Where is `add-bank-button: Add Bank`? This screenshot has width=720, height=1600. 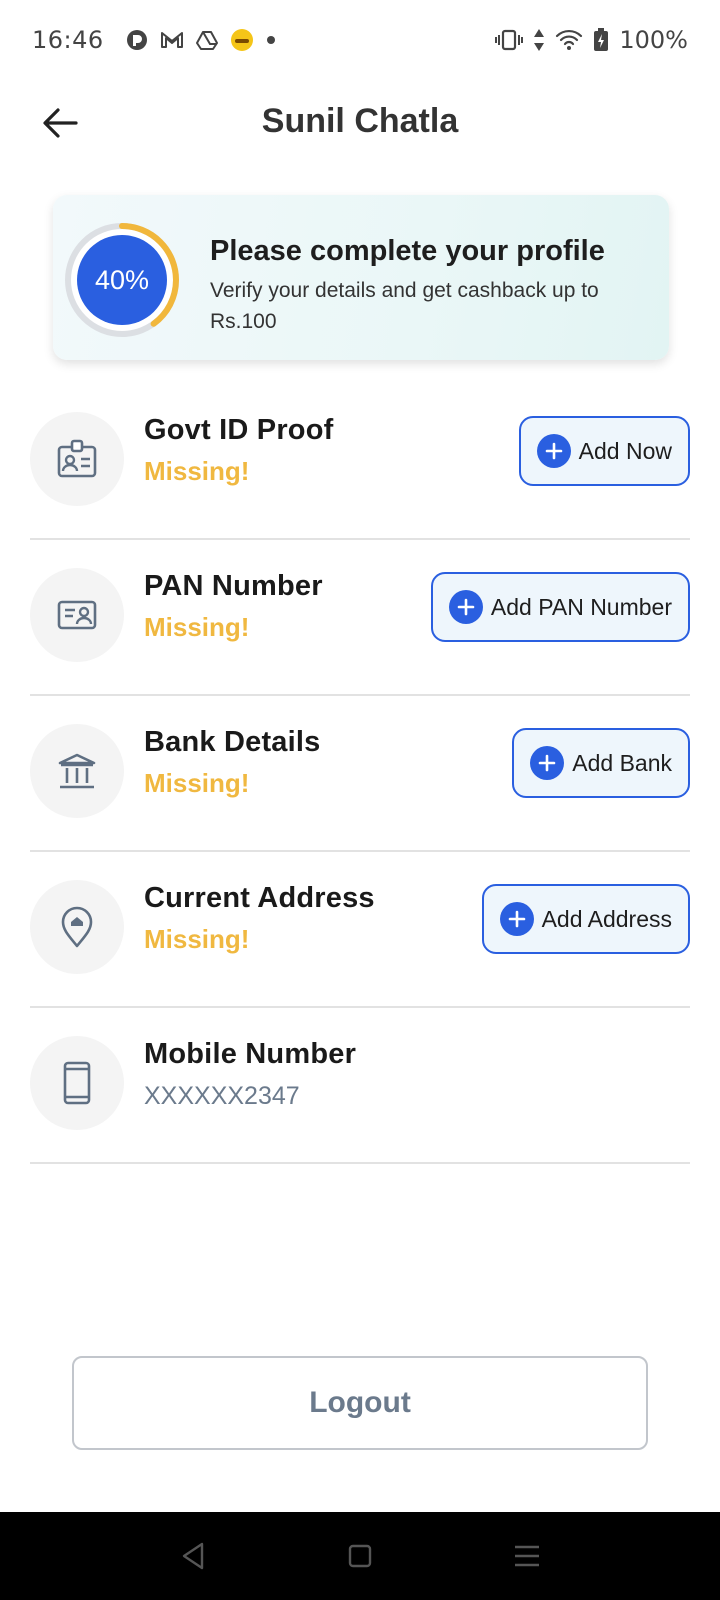 add-bank-button: Add Bank is located at coordinates (601, 763).